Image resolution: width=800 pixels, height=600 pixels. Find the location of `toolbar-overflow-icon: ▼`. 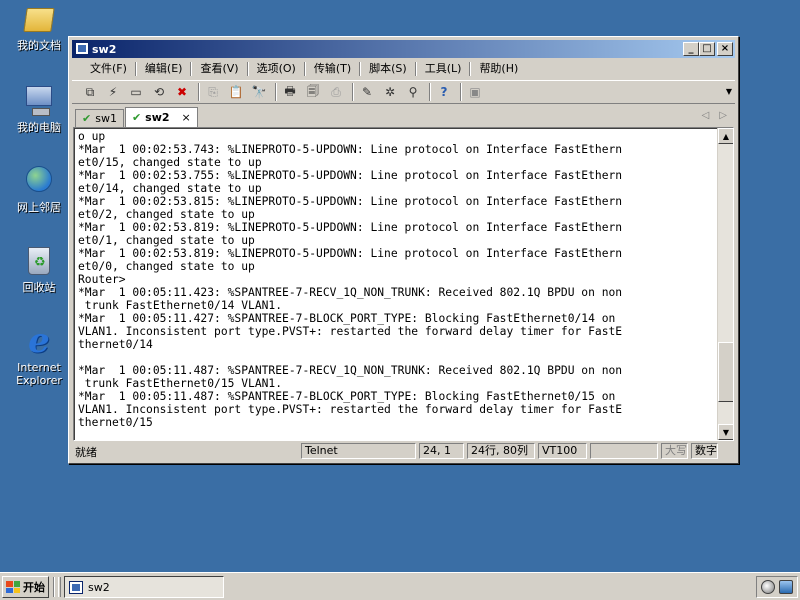

toolbar-overflow-icon: ▼ is located at coordinates (729, 91).